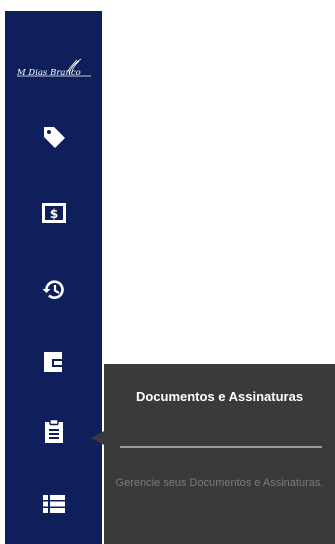  I want to click on sidebar-item-documents, so click(53, 431).